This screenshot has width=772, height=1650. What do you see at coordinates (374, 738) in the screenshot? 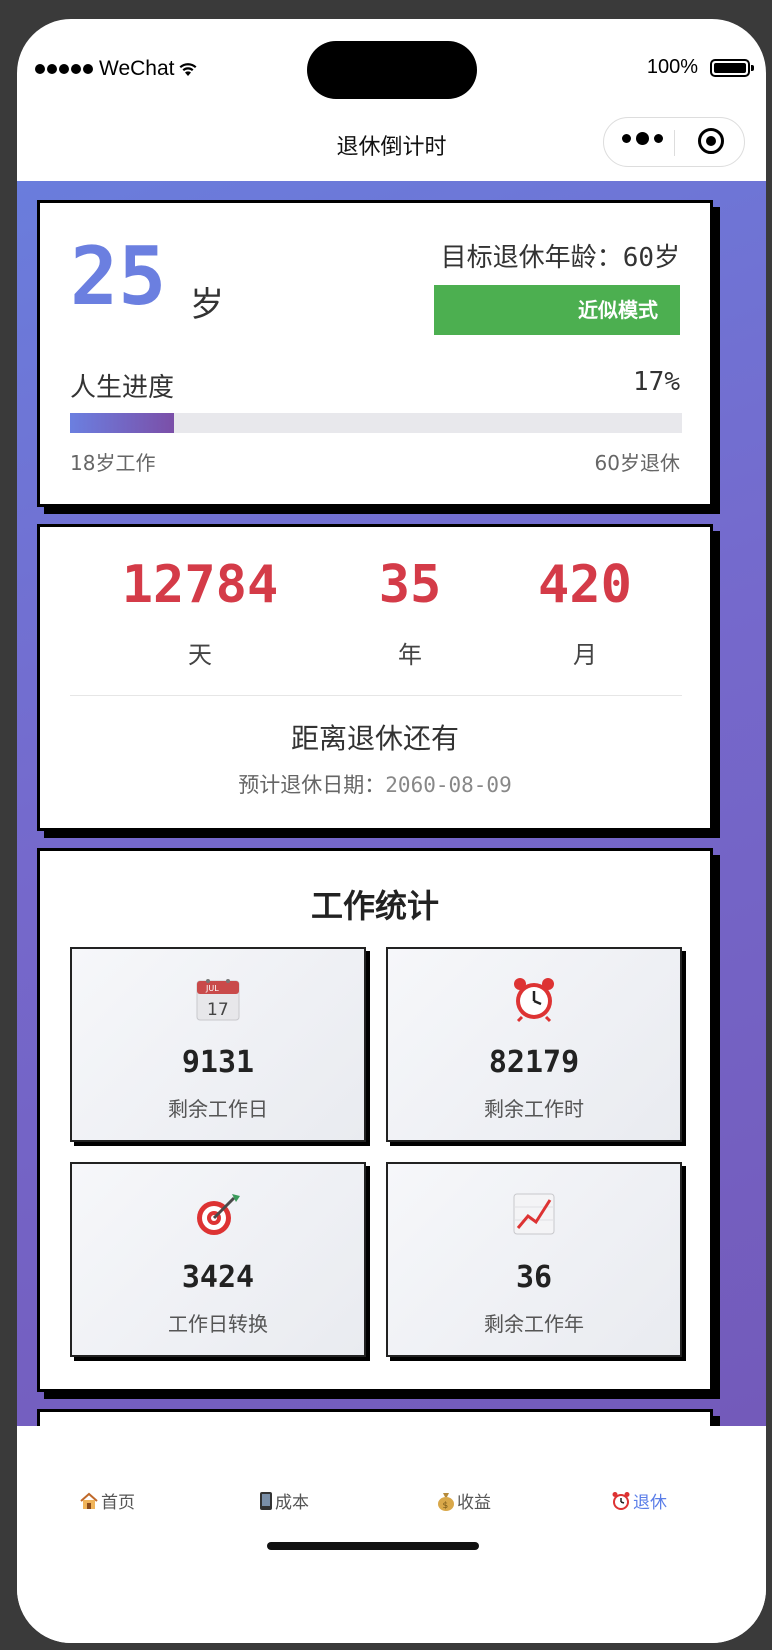
I see `countdown-title: 距离退休还有` at bounding box center [374, 738].